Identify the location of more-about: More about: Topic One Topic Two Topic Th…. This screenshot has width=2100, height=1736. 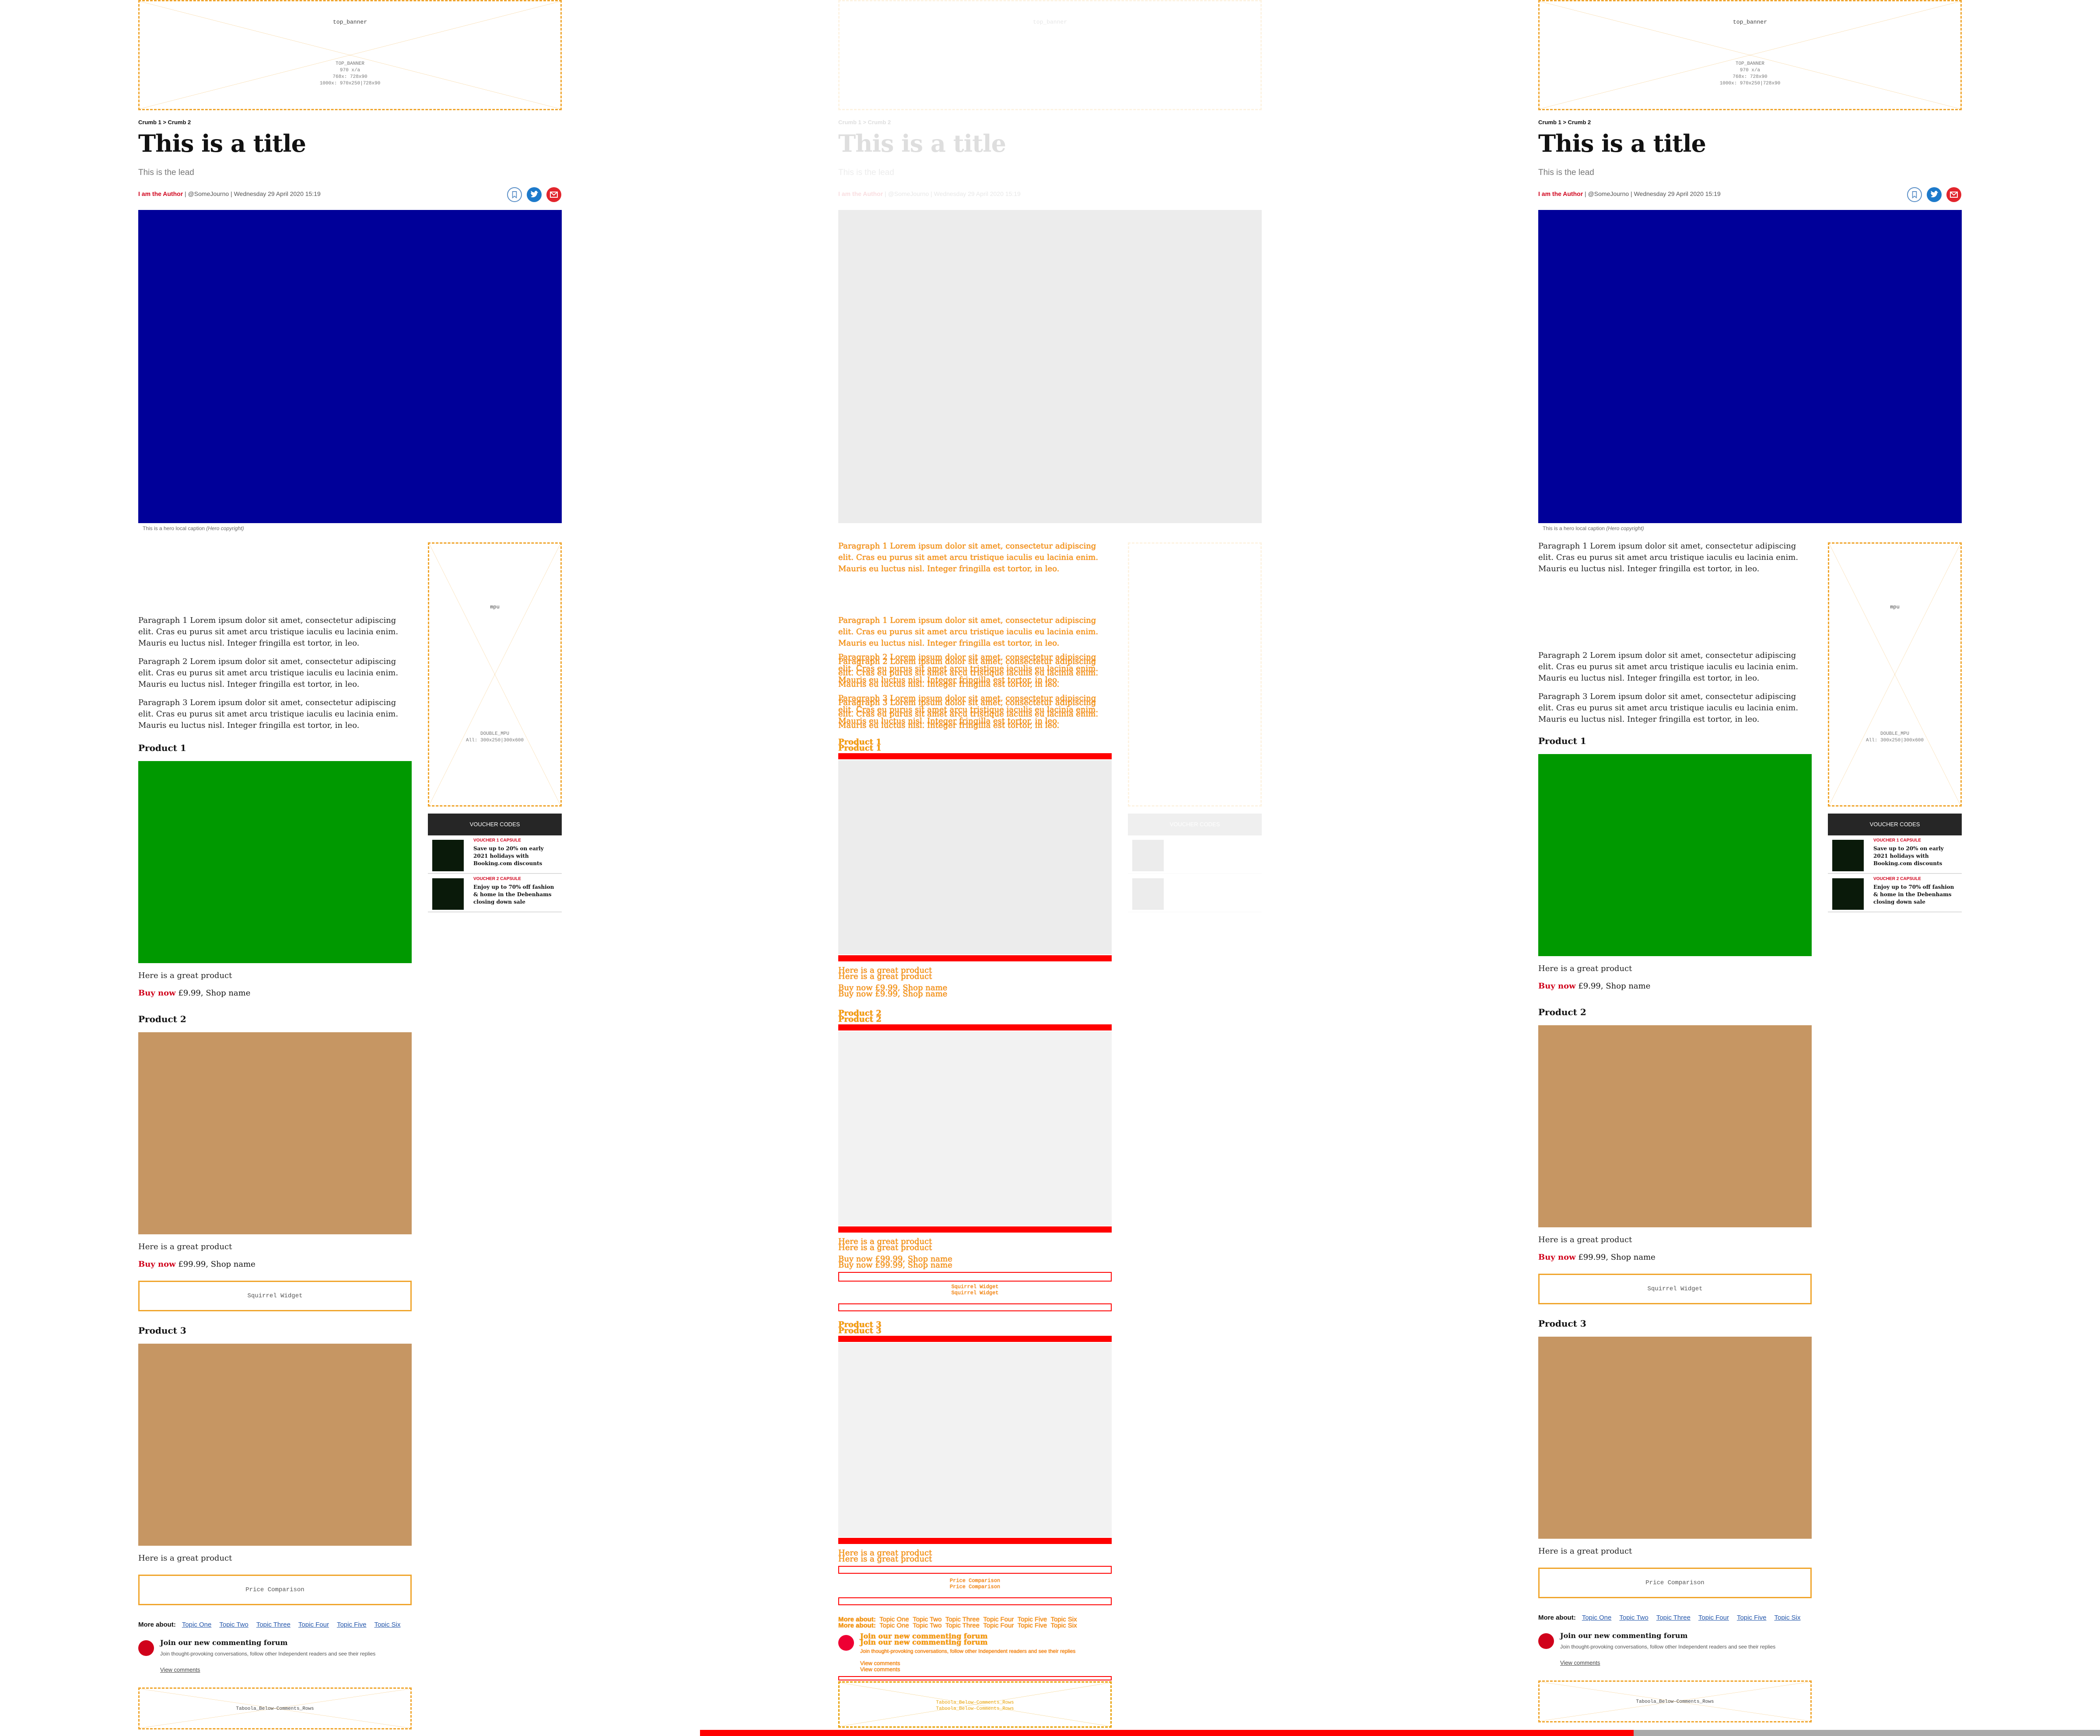
(957, 1625).